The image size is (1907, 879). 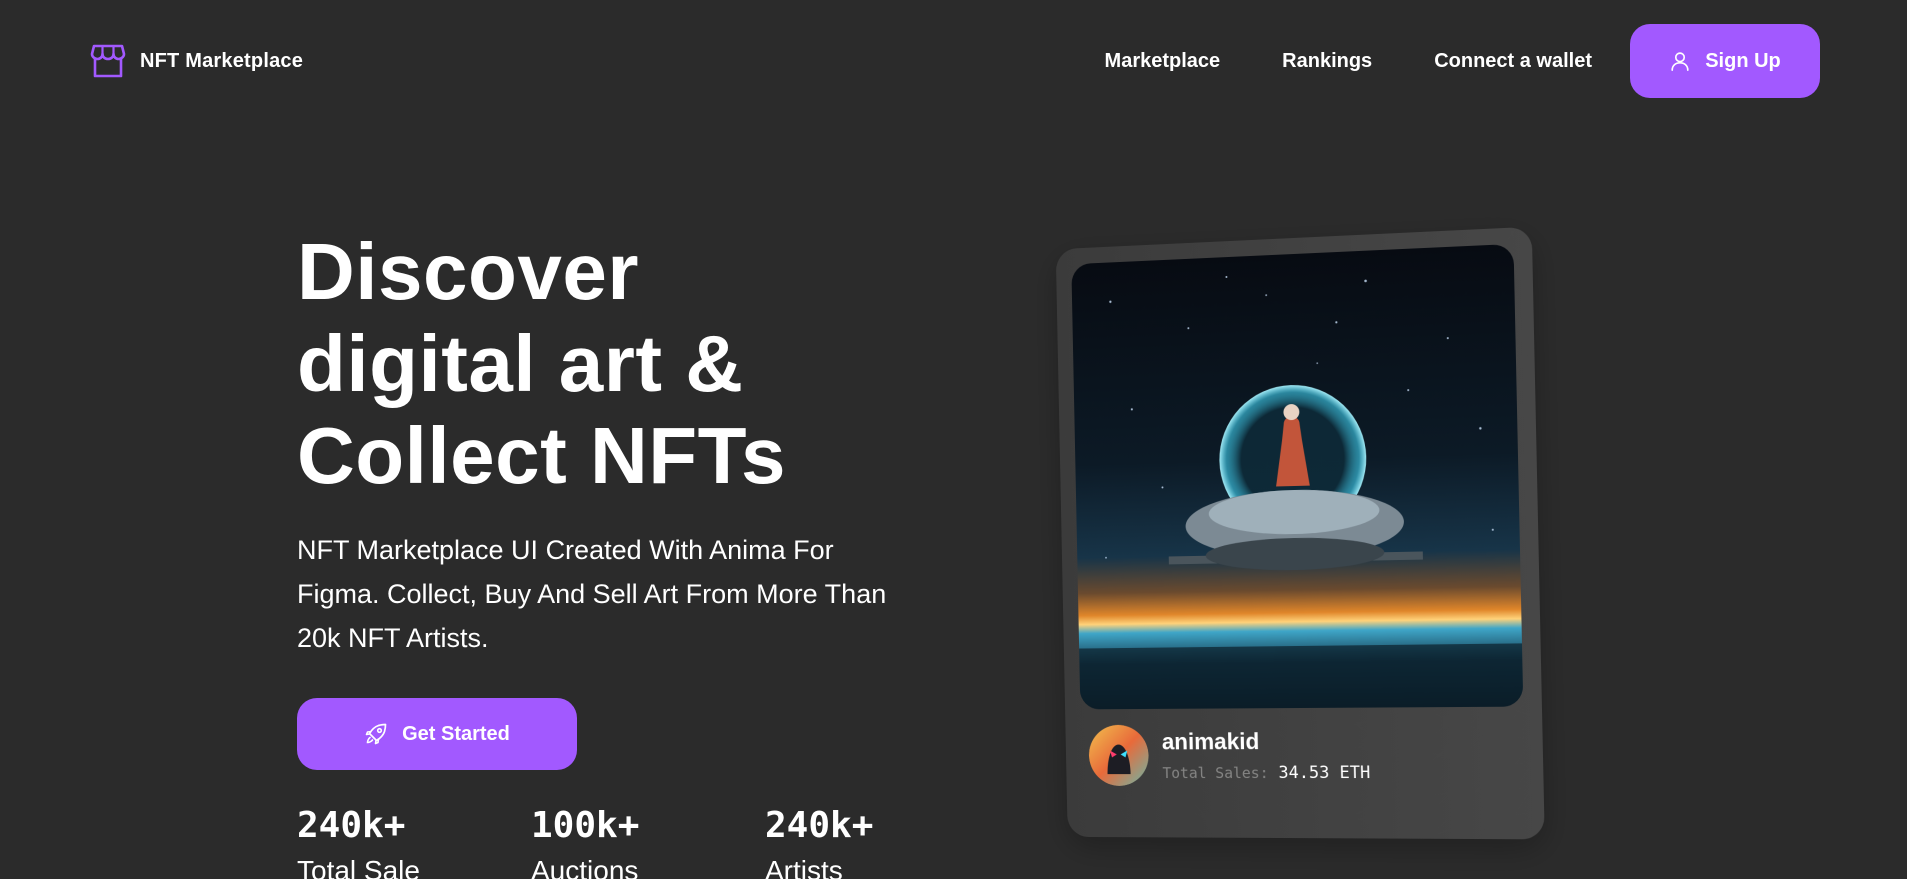 What do you see at coordinates (585, 825) in the screenshot?
I see `stat-value: 100k+` at bounding box center [585, 825].